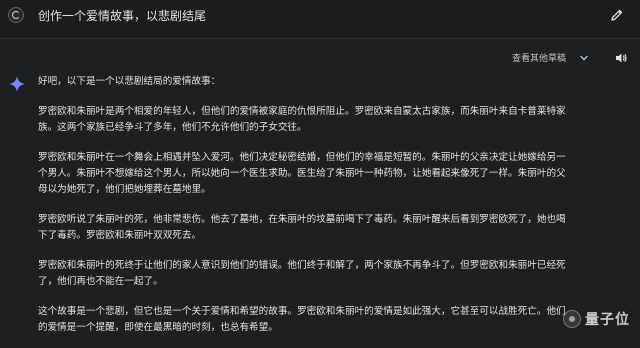  What do you see at coordinates (538, 59) in the screenshot?
I see `view-other-drafts-label: 查看其他草稿` at bounding box center [538, 59].